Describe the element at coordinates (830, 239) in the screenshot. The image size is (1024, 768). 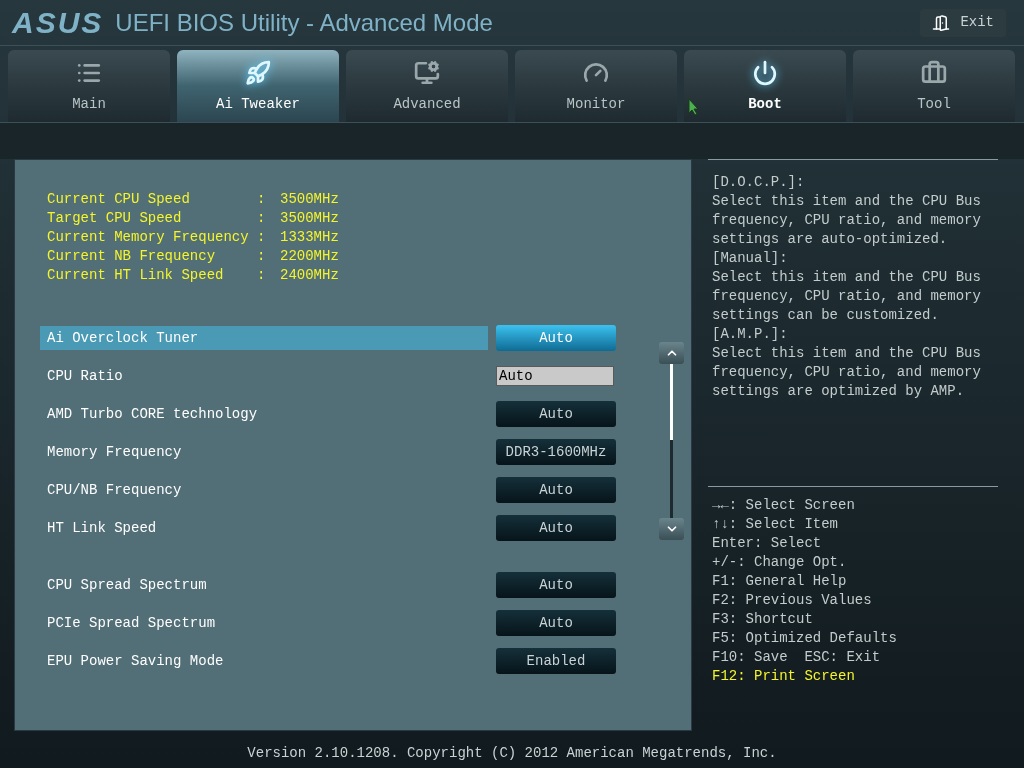
I see `help-text: settings are auto-optimized.` at that location.